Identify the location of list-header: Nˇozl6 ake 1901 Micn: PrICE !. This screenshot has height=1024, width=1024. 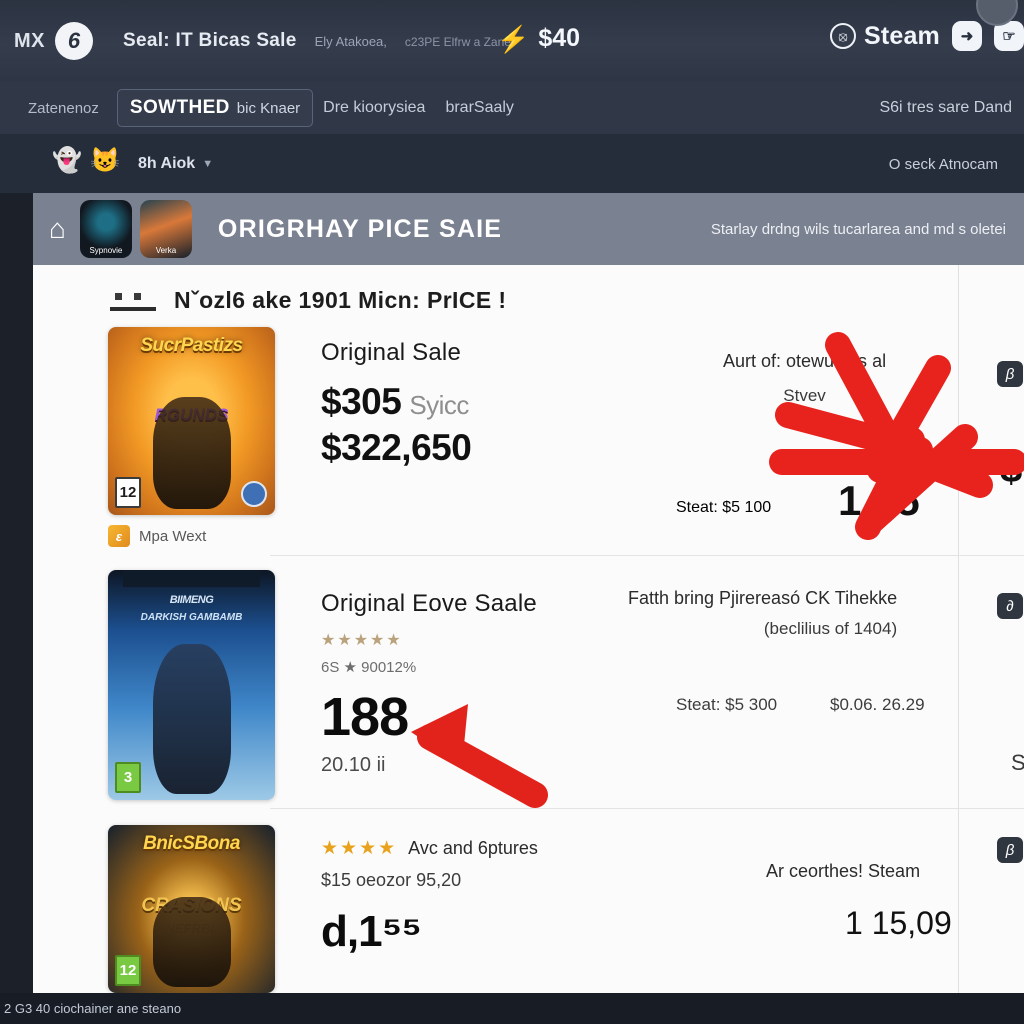
(307, 300).